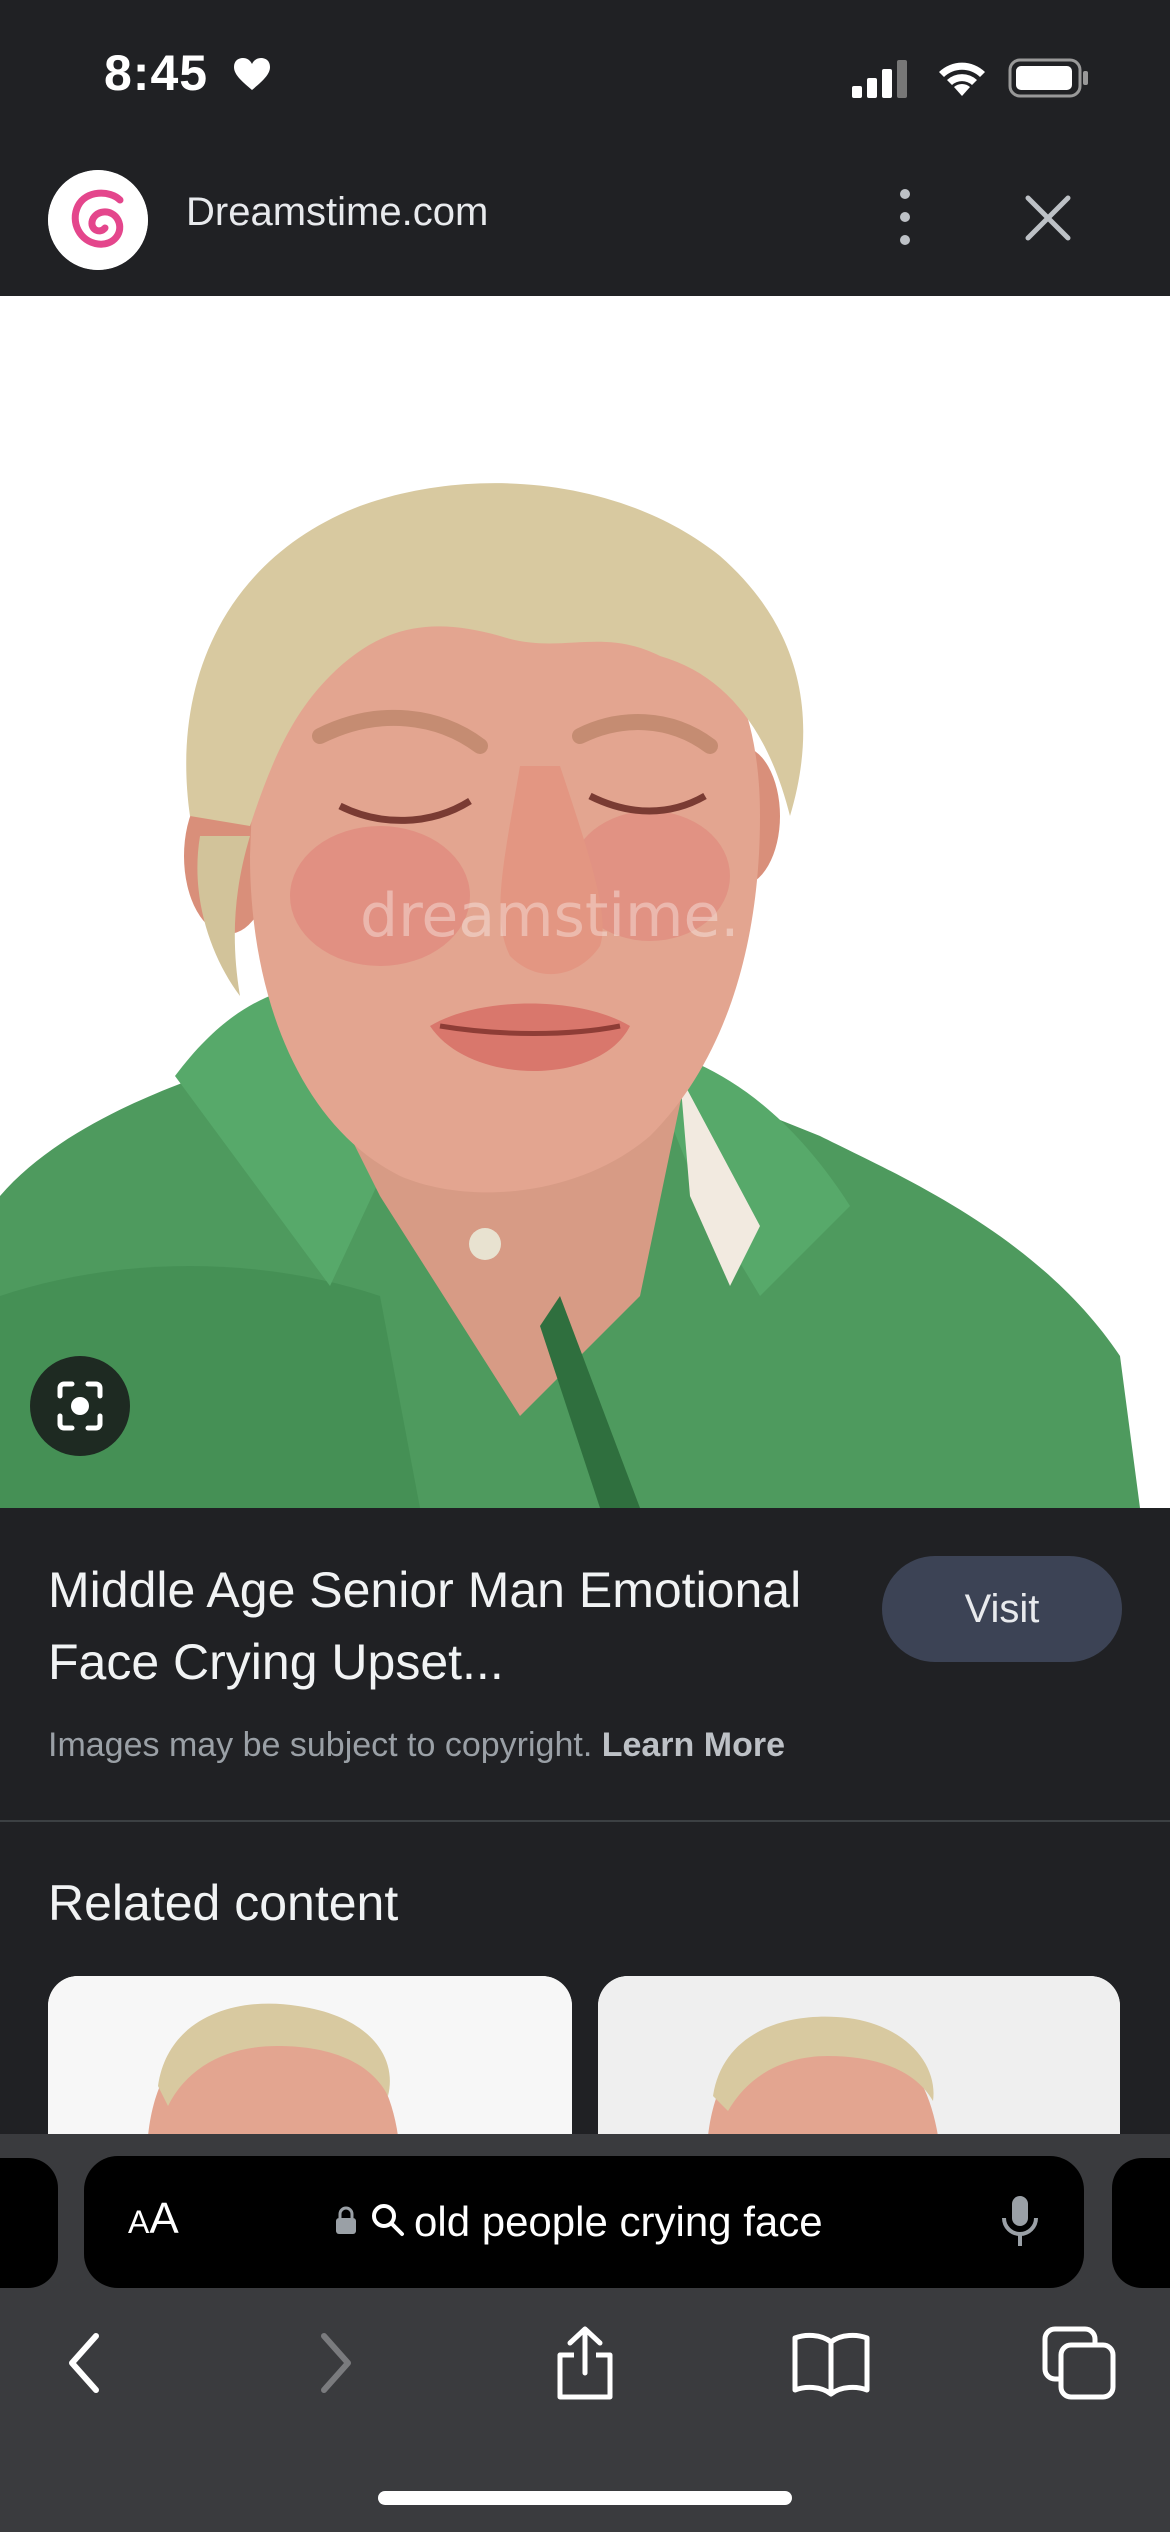 The width and height of the screenshot is (1170, 2532). I want to click on tabs-icon, so click(1079, 2363).